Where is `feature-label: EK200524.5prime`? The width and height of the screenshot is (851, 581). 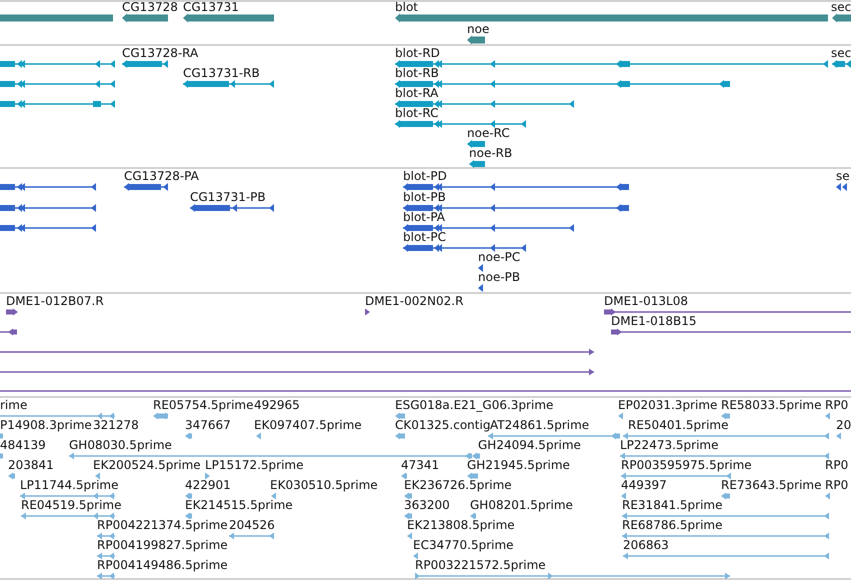 feature-label: EK200524.5prime is located at coordinates (147, 465).